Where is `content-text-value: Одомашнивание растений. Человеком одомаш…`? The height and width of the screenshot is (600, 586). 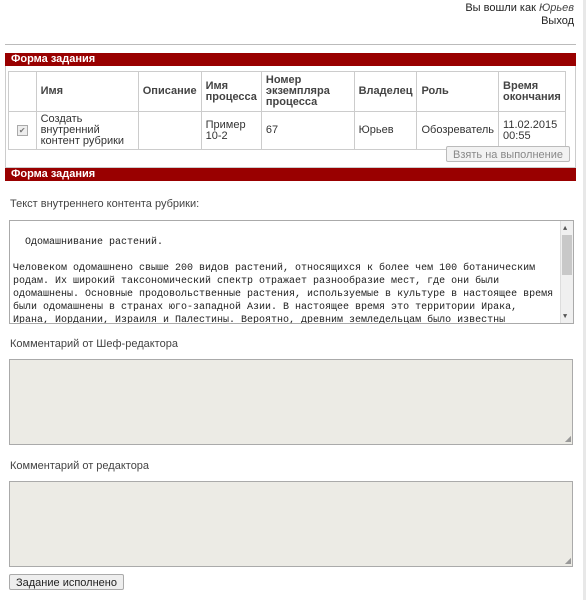 content-text-value: Одомашнивание растений. Человеком одомаш… is located at coordinates (283, 280).